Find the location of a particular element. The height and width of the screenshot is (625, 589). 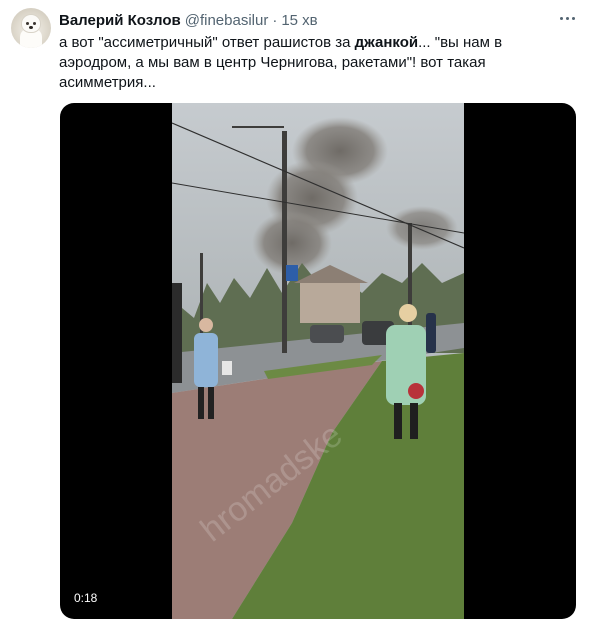

tweet-header: Валерий Козлов @finebasilur · 15 хв is located at coordinates (188, 20).